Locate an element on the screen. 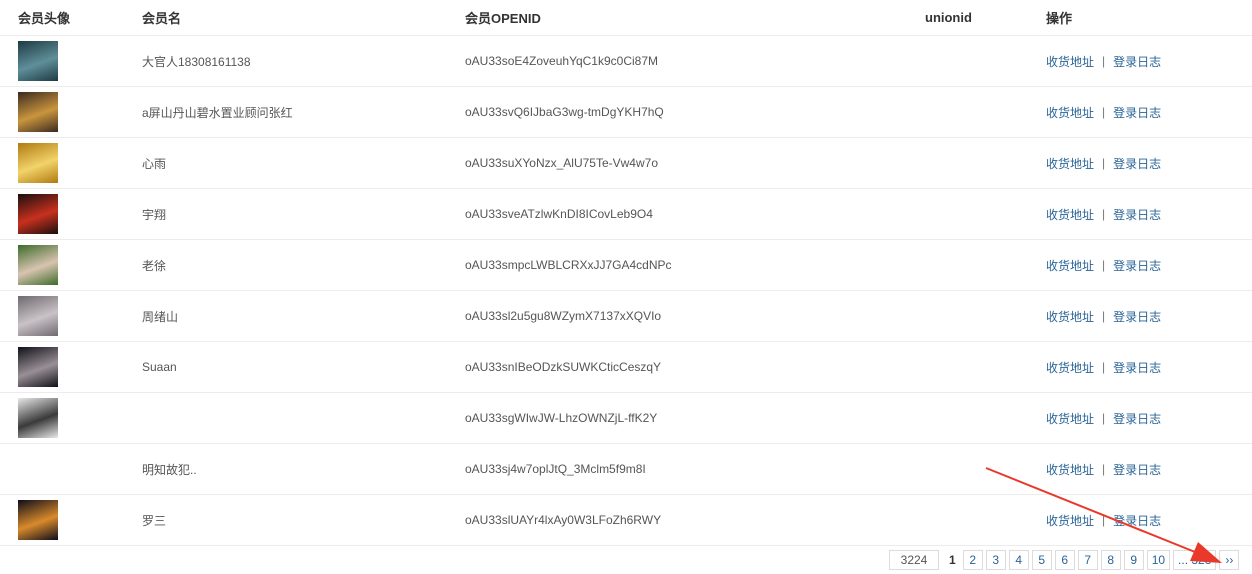 Image resolution: width=1252 pixels, height=574 pixels. member-name: a屏山丹山碧水置业顾问张红 is located at coordinates (217, 112).